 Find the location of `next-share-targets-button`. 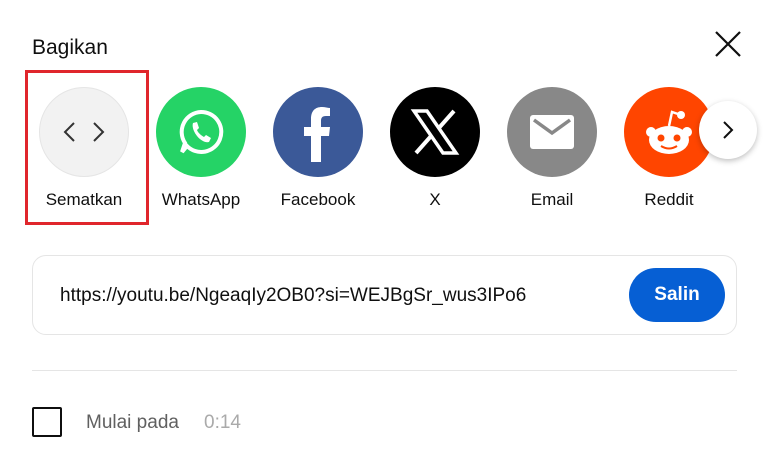

next-share-targets-button is located at coordinates (728, 130).